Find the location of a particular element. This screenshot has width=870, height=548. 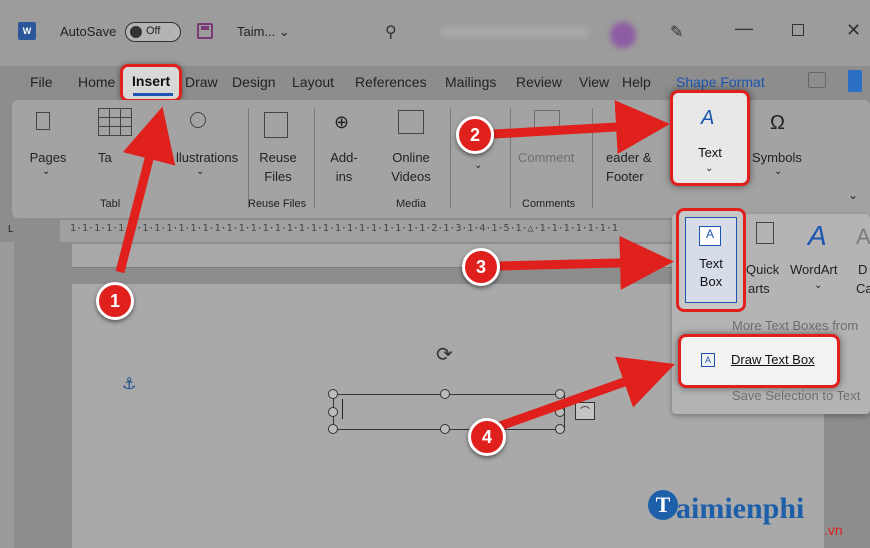

text-box-icon: A is located at coordinates (710, 236).